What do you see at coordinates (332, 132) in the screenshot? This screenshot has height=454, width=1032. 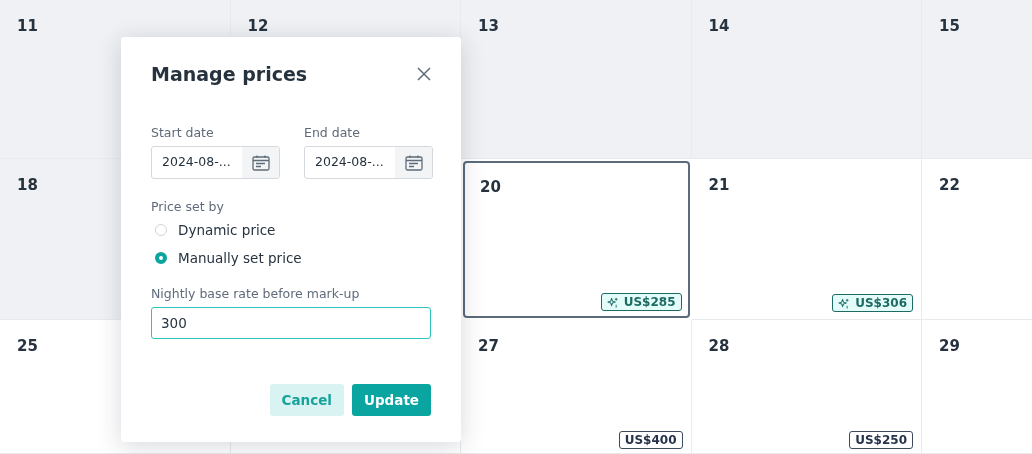 I see `field-label: End date` at bounding box center [332, 132].